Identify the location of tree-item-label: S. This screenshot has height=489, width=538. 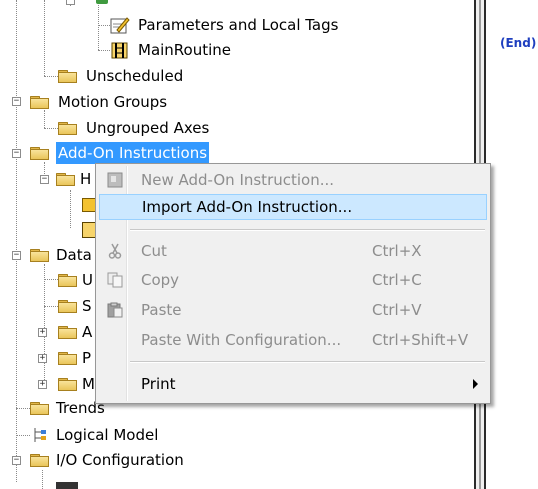
(87, 306).